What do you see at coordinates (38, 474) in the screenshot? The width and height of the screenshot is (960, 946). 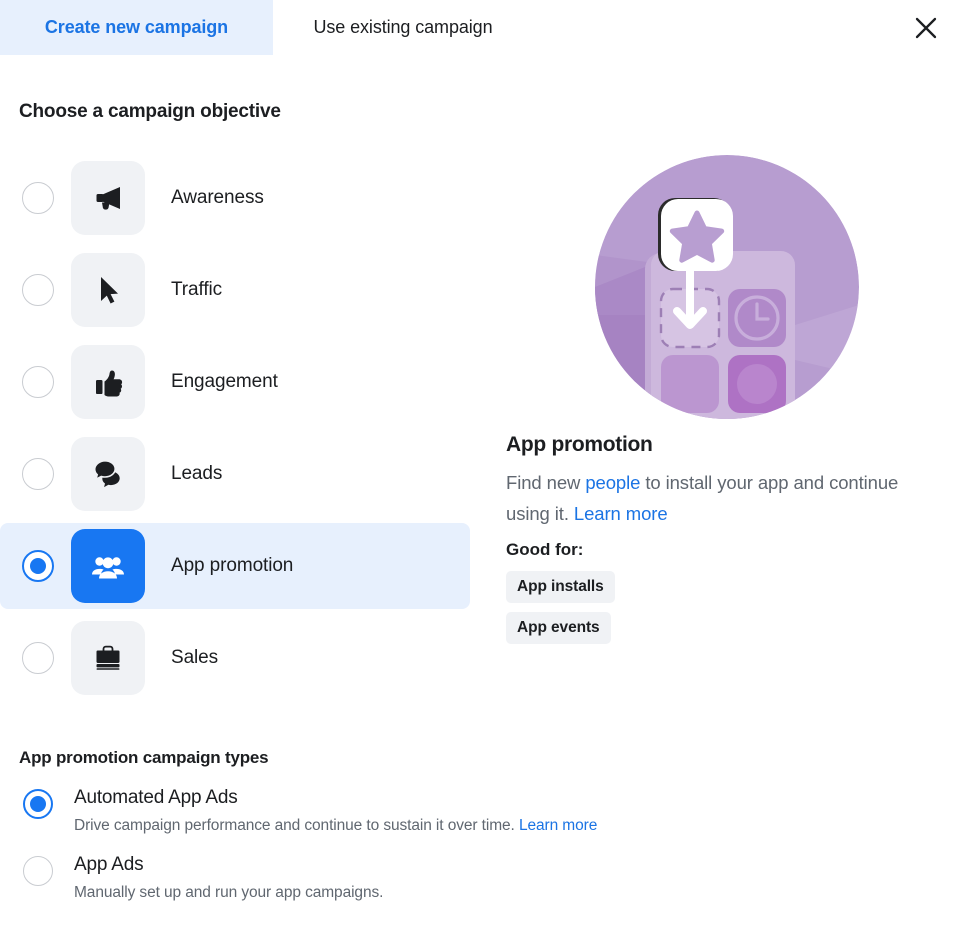 I see `objective-radio-leads` at bounding box center [38, 474].